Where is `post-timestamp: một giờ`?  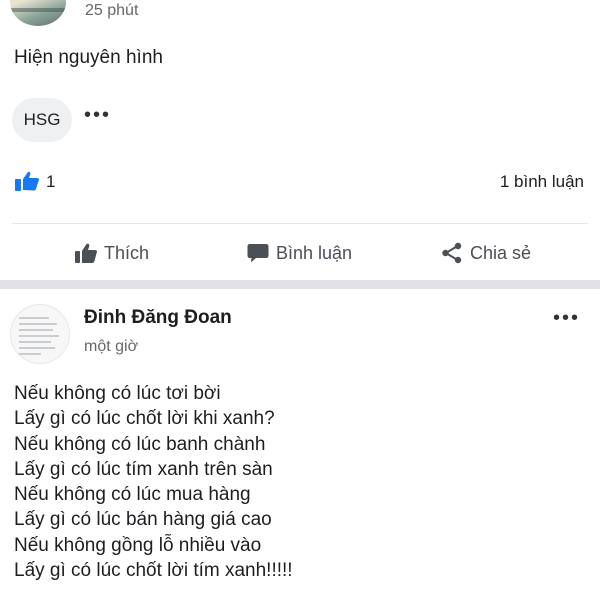 post-timestamp: một giờ is located at coordinates (111, 347).